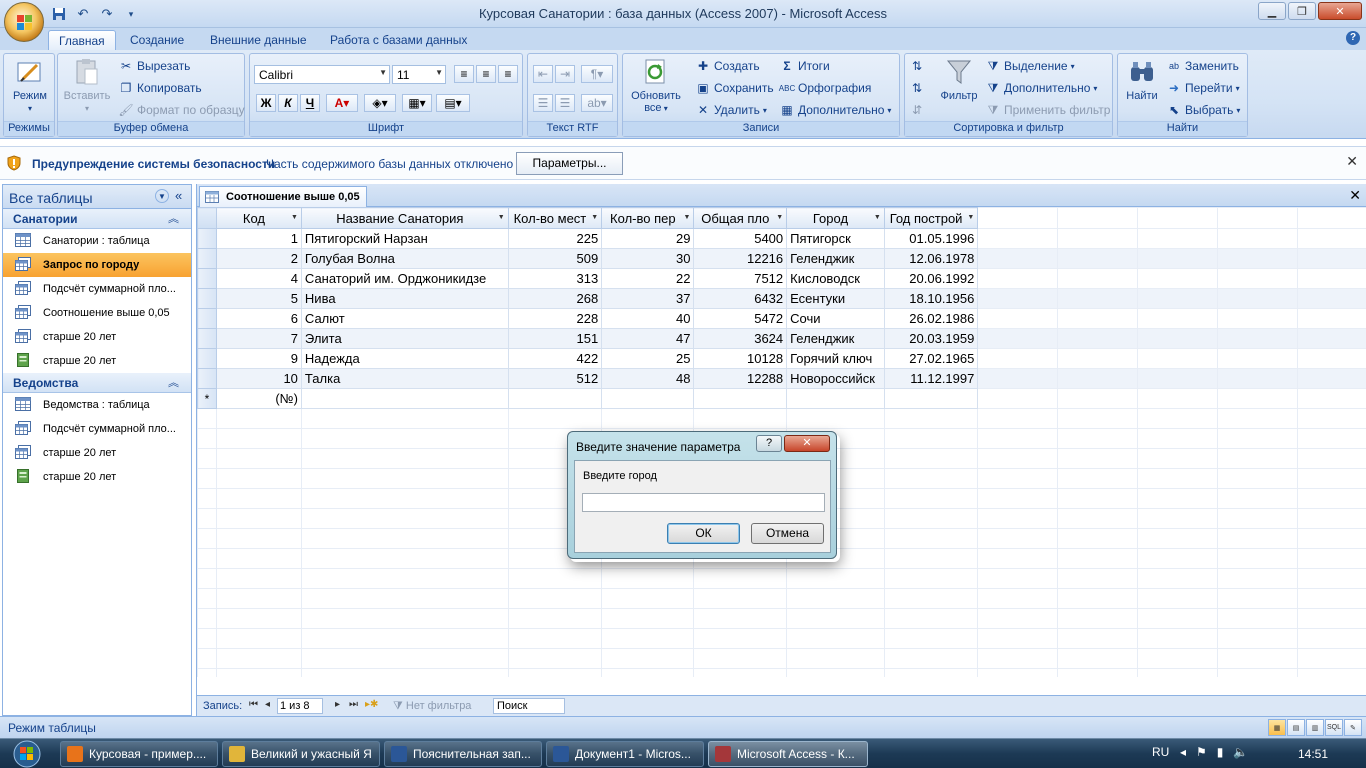 The height and width of the screenshot is (768, 1366). Describe the element at coordinates (740, 378) in the screenshot. I see `table-cell: 12288` at that location.